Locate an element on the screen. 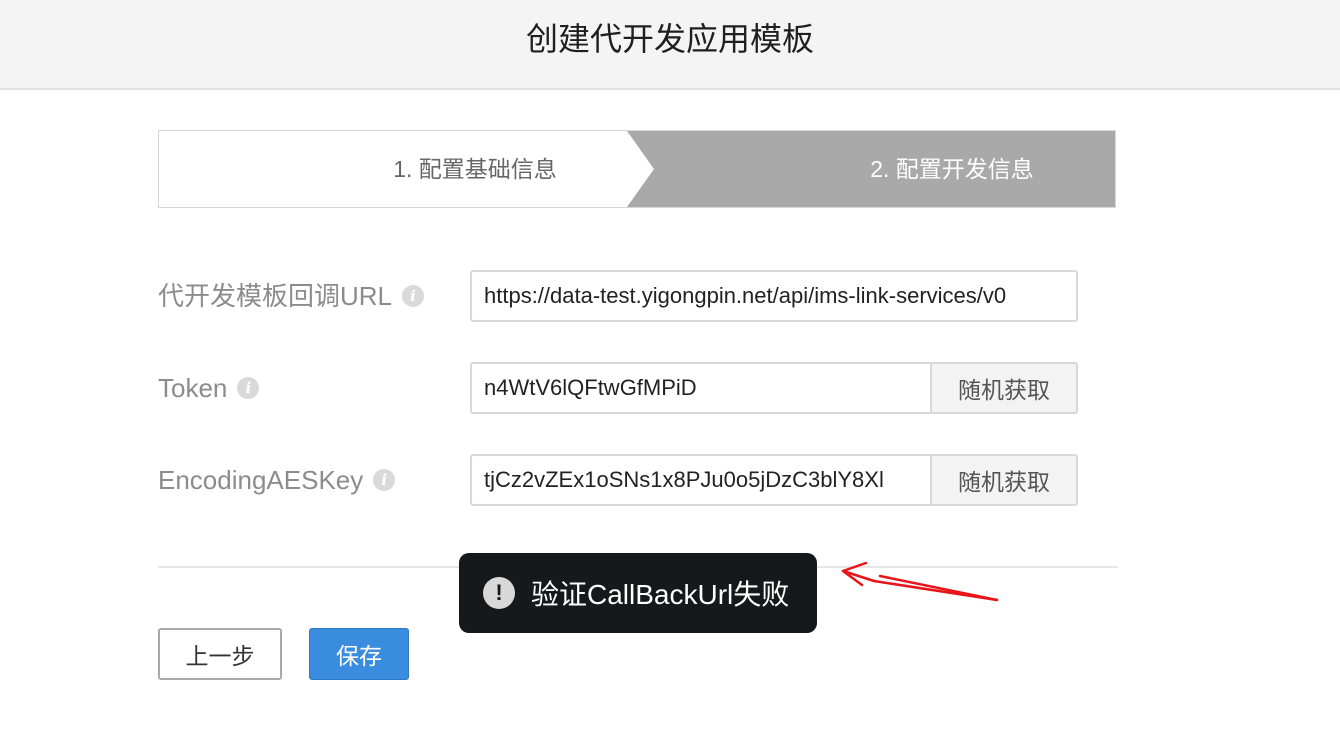  aes-key-label: EncodingAESKey i is located at coordinates (277, 480).